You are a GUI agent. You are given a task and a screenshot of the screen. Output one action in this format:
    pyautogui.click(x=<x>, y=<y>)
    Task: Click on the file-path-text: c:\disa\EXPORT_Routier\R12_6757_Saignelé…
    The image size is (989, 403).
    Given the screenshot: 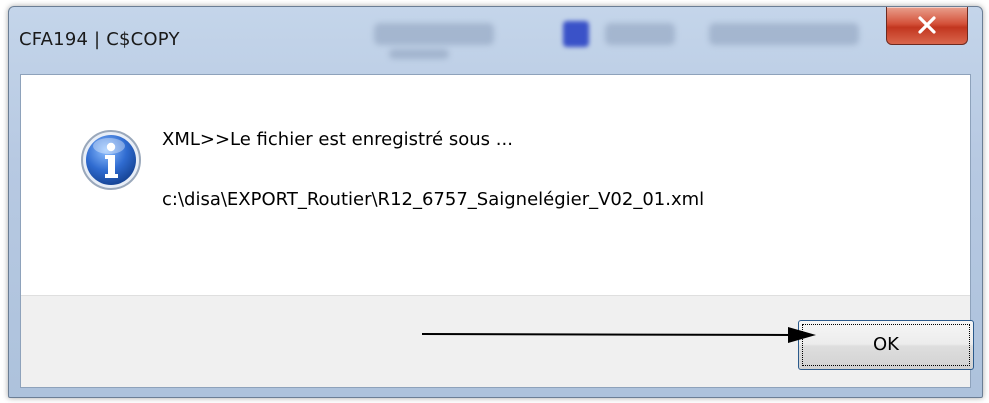 What is the action you would take?
    pyautogui.click(x=433, y=199)
    